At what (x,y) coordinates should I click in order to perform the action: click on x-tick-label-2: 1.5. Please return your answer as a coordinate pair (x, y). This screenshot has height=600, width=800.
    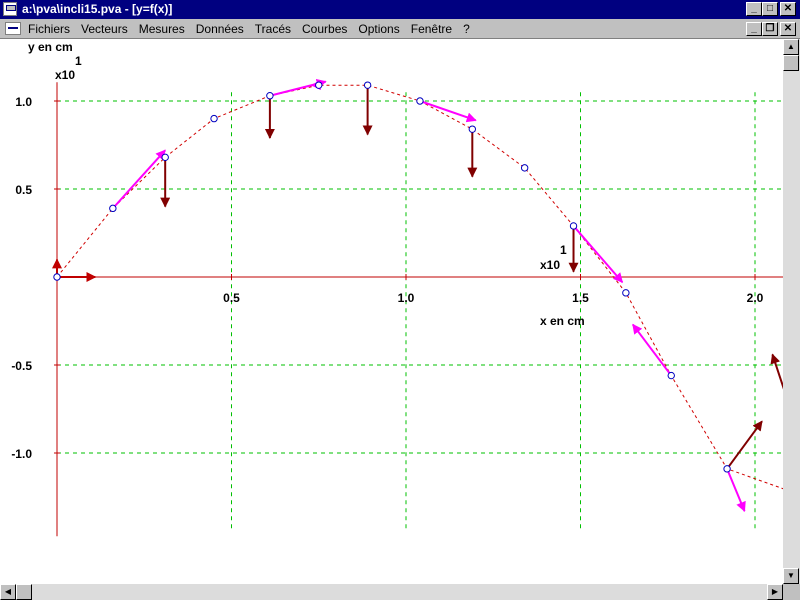
    Looking at the image, I should click on (580, 298).